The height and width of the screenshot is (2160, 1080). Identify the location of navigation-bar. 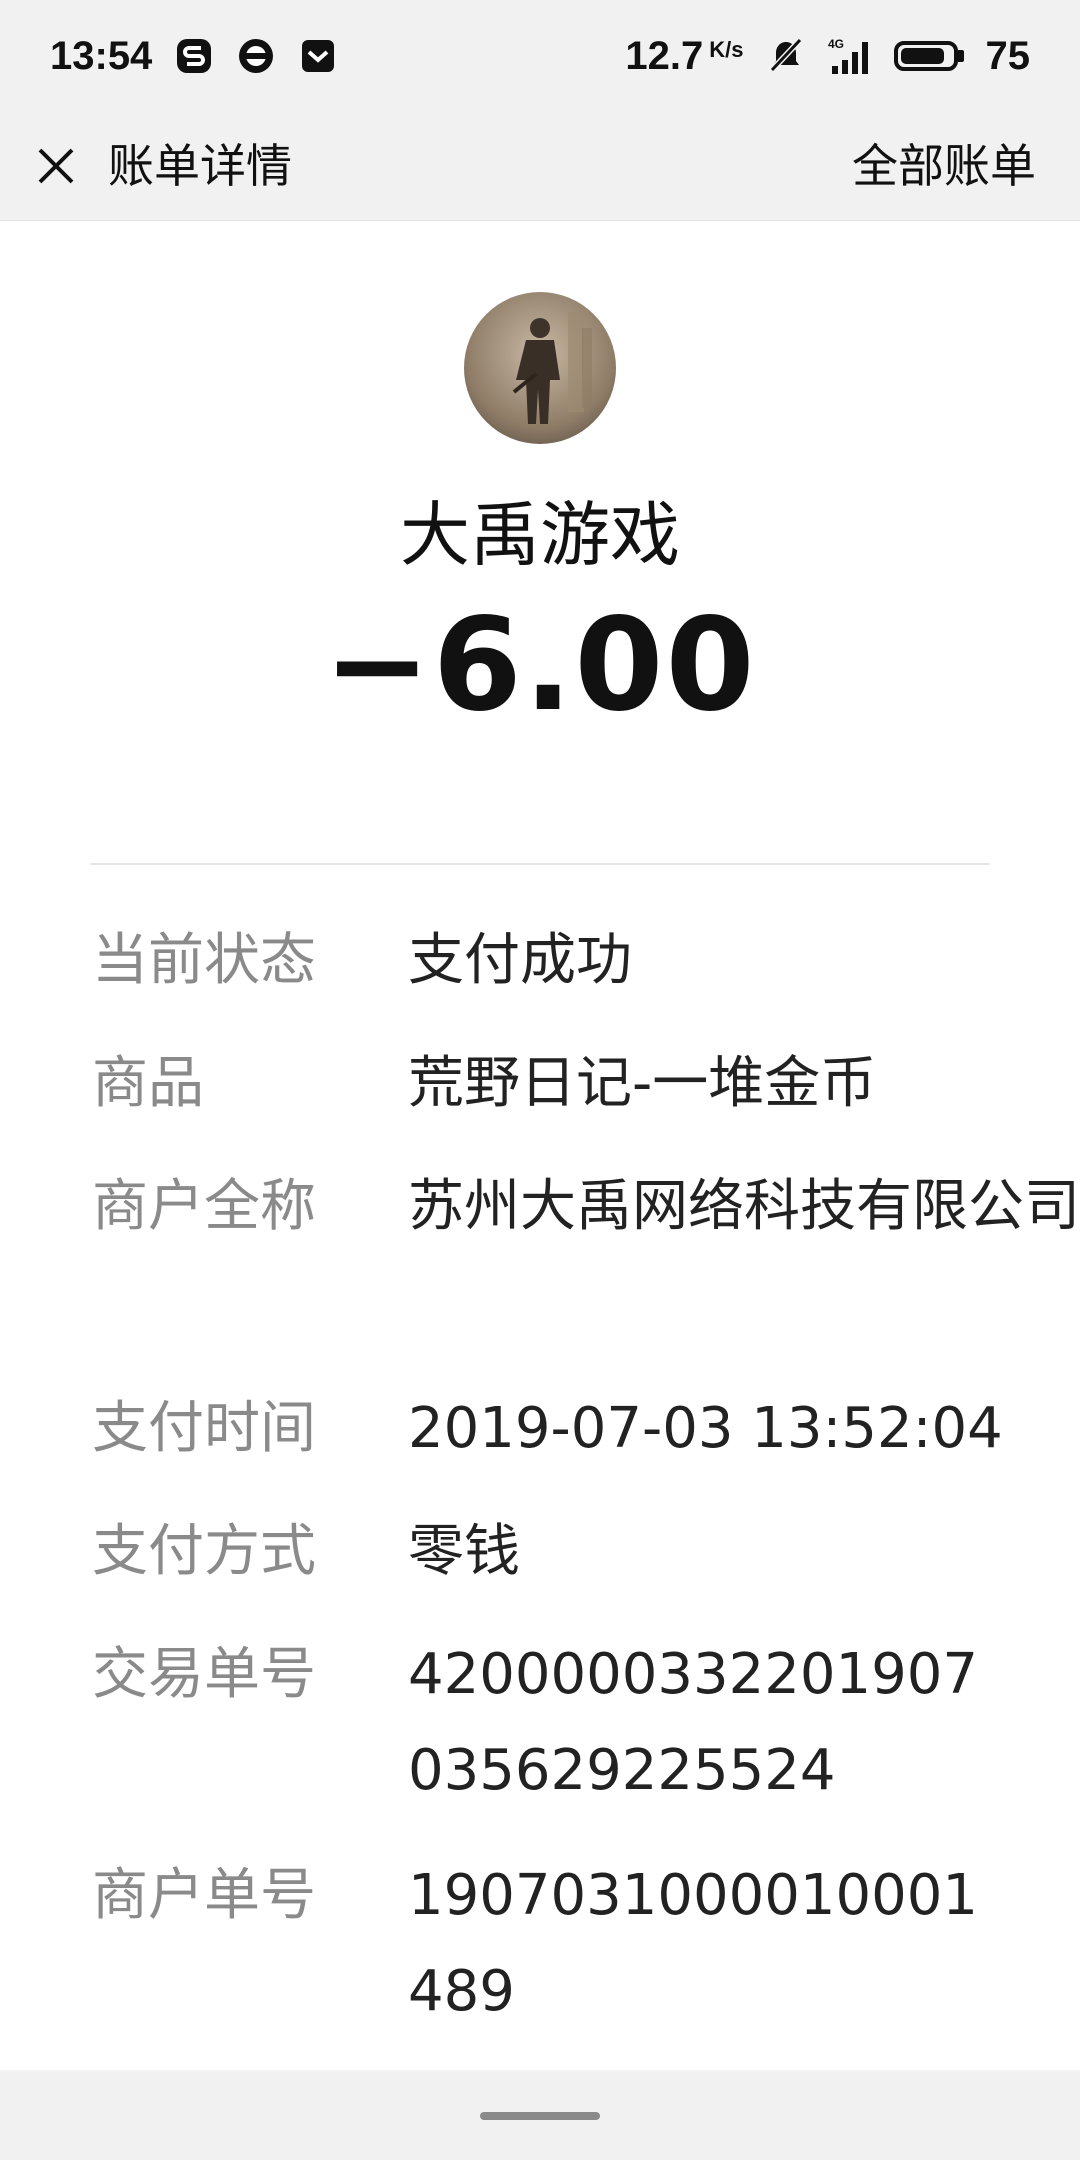
(540, 2115).